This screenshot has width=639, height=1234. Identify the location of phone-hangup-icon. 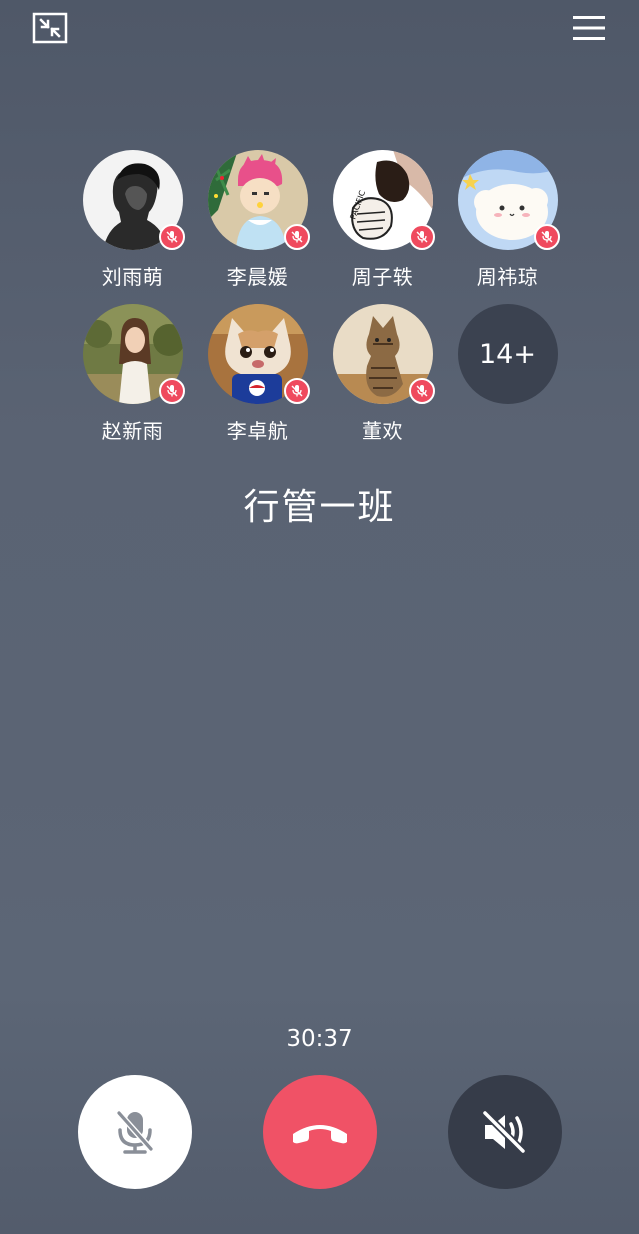
(320, 1134).